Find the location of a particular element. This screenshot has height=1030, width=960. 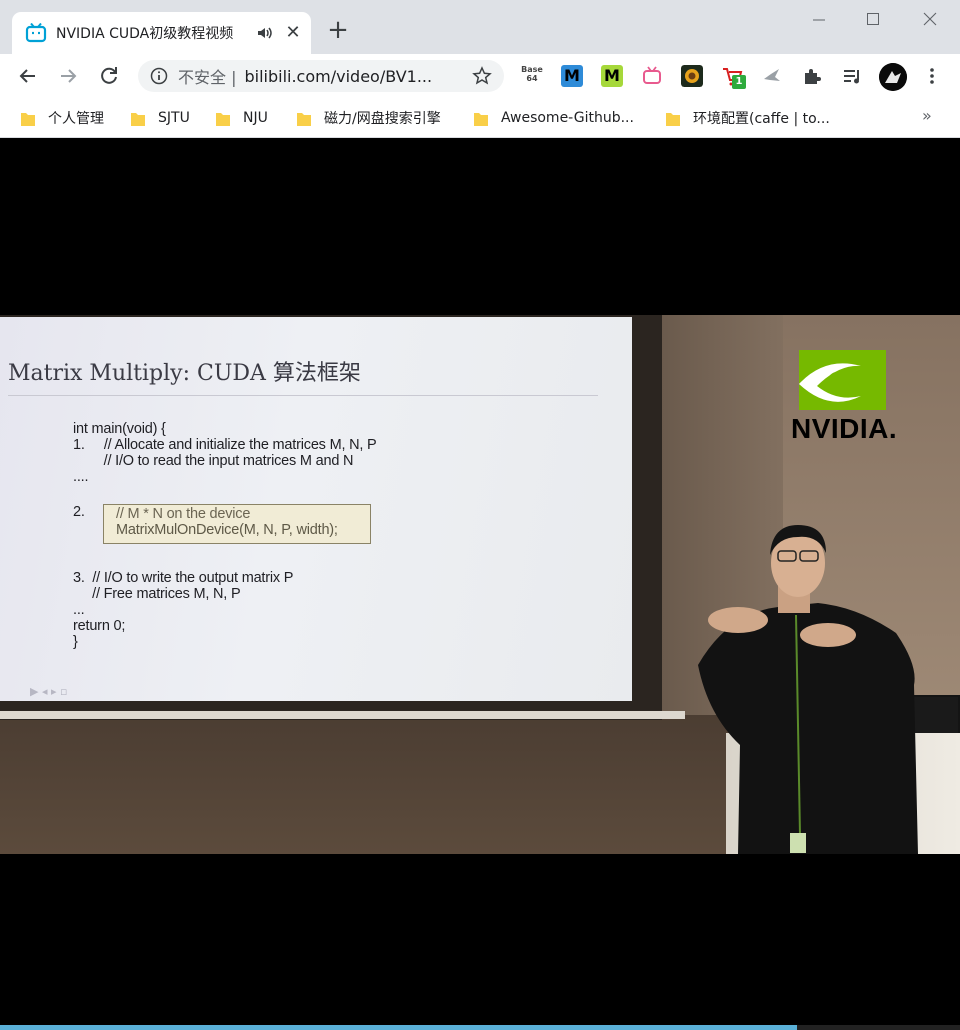

kebab-menu-icon is located at coordinates (932, 76).